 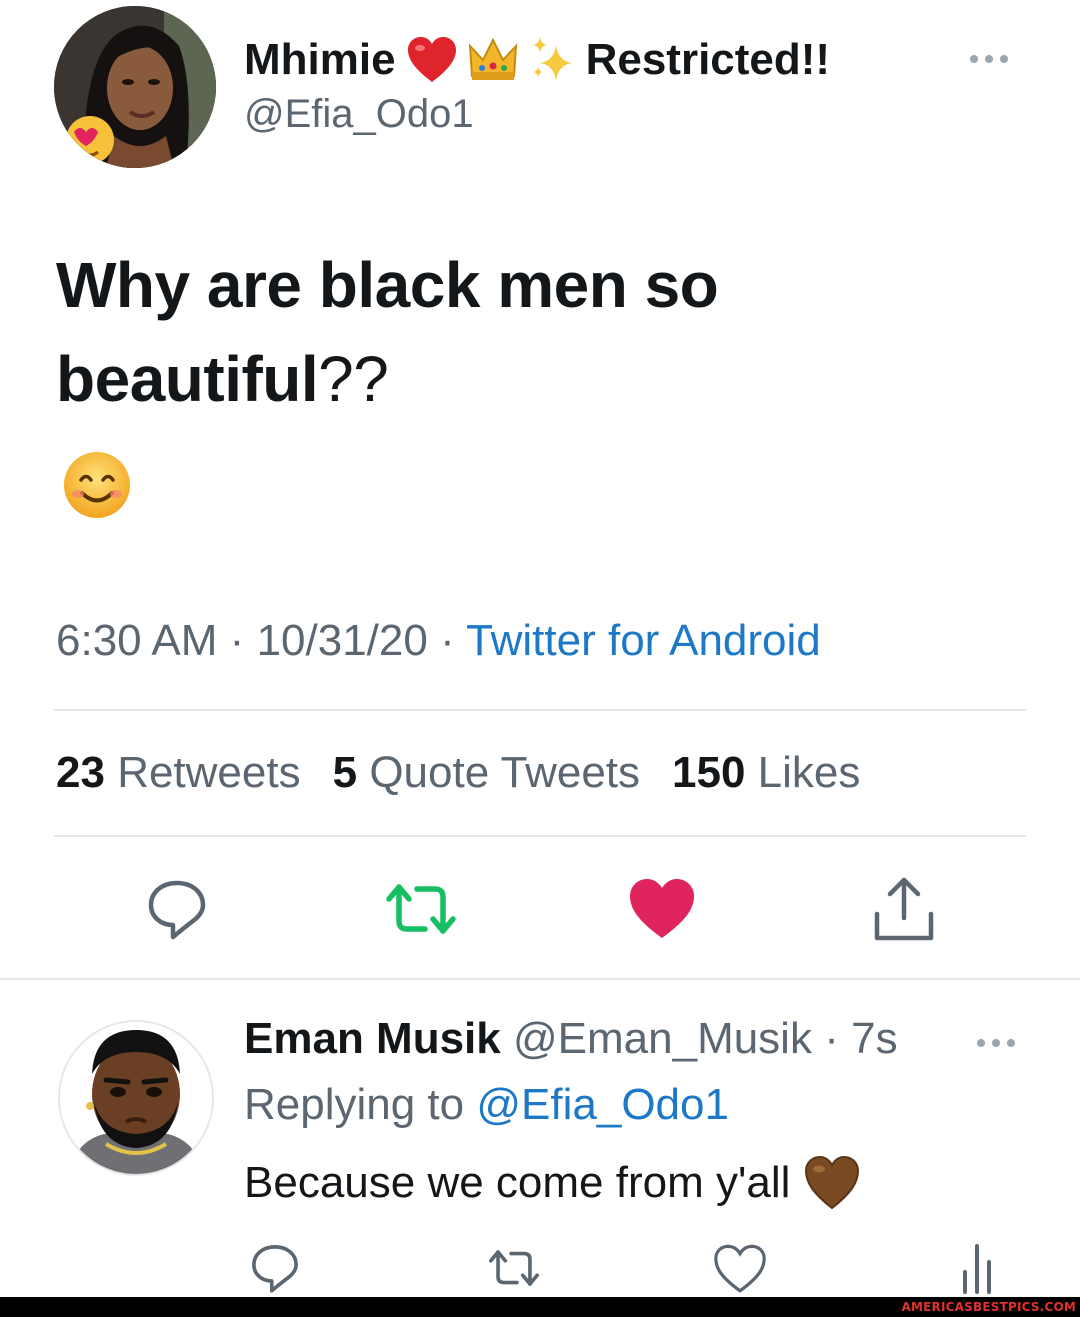 I want to click on retweets-stat: 23 Retweets, so click(x=178, y=773).